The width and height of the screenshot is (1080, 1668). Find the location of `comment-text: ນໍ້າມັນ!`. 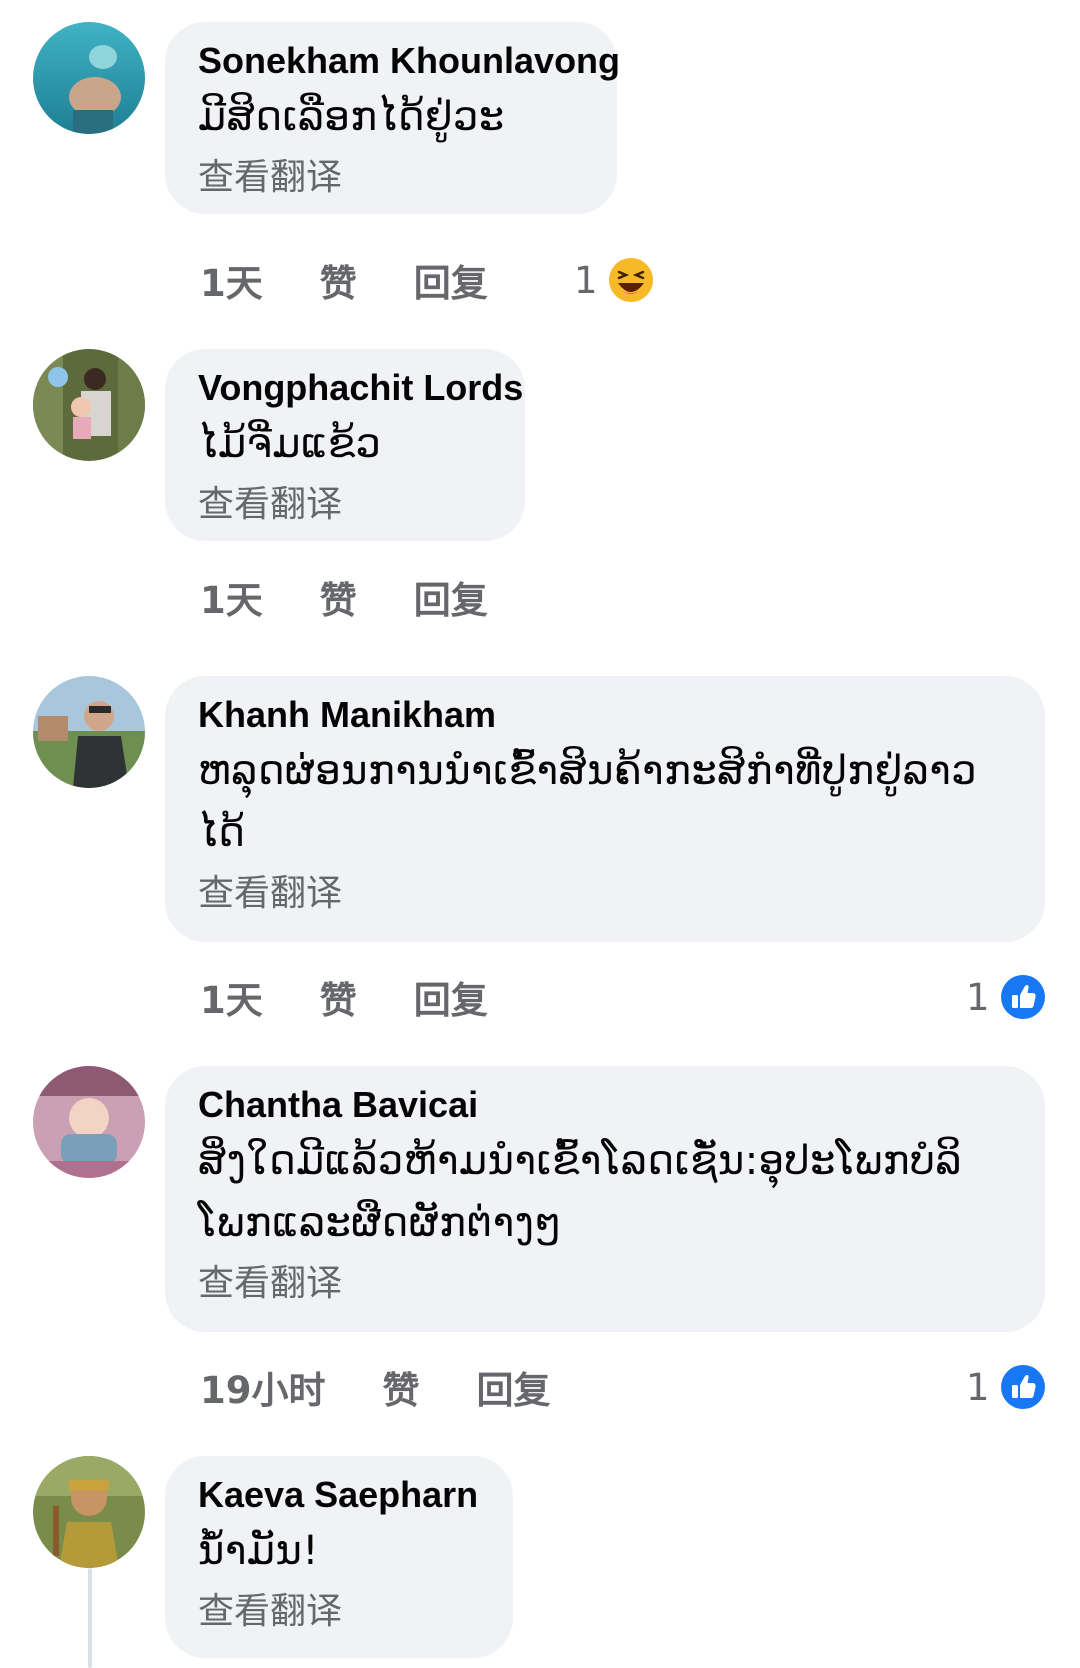

comment-text: ນໍ້າມັນ! is located at coordinates (258, 1551).